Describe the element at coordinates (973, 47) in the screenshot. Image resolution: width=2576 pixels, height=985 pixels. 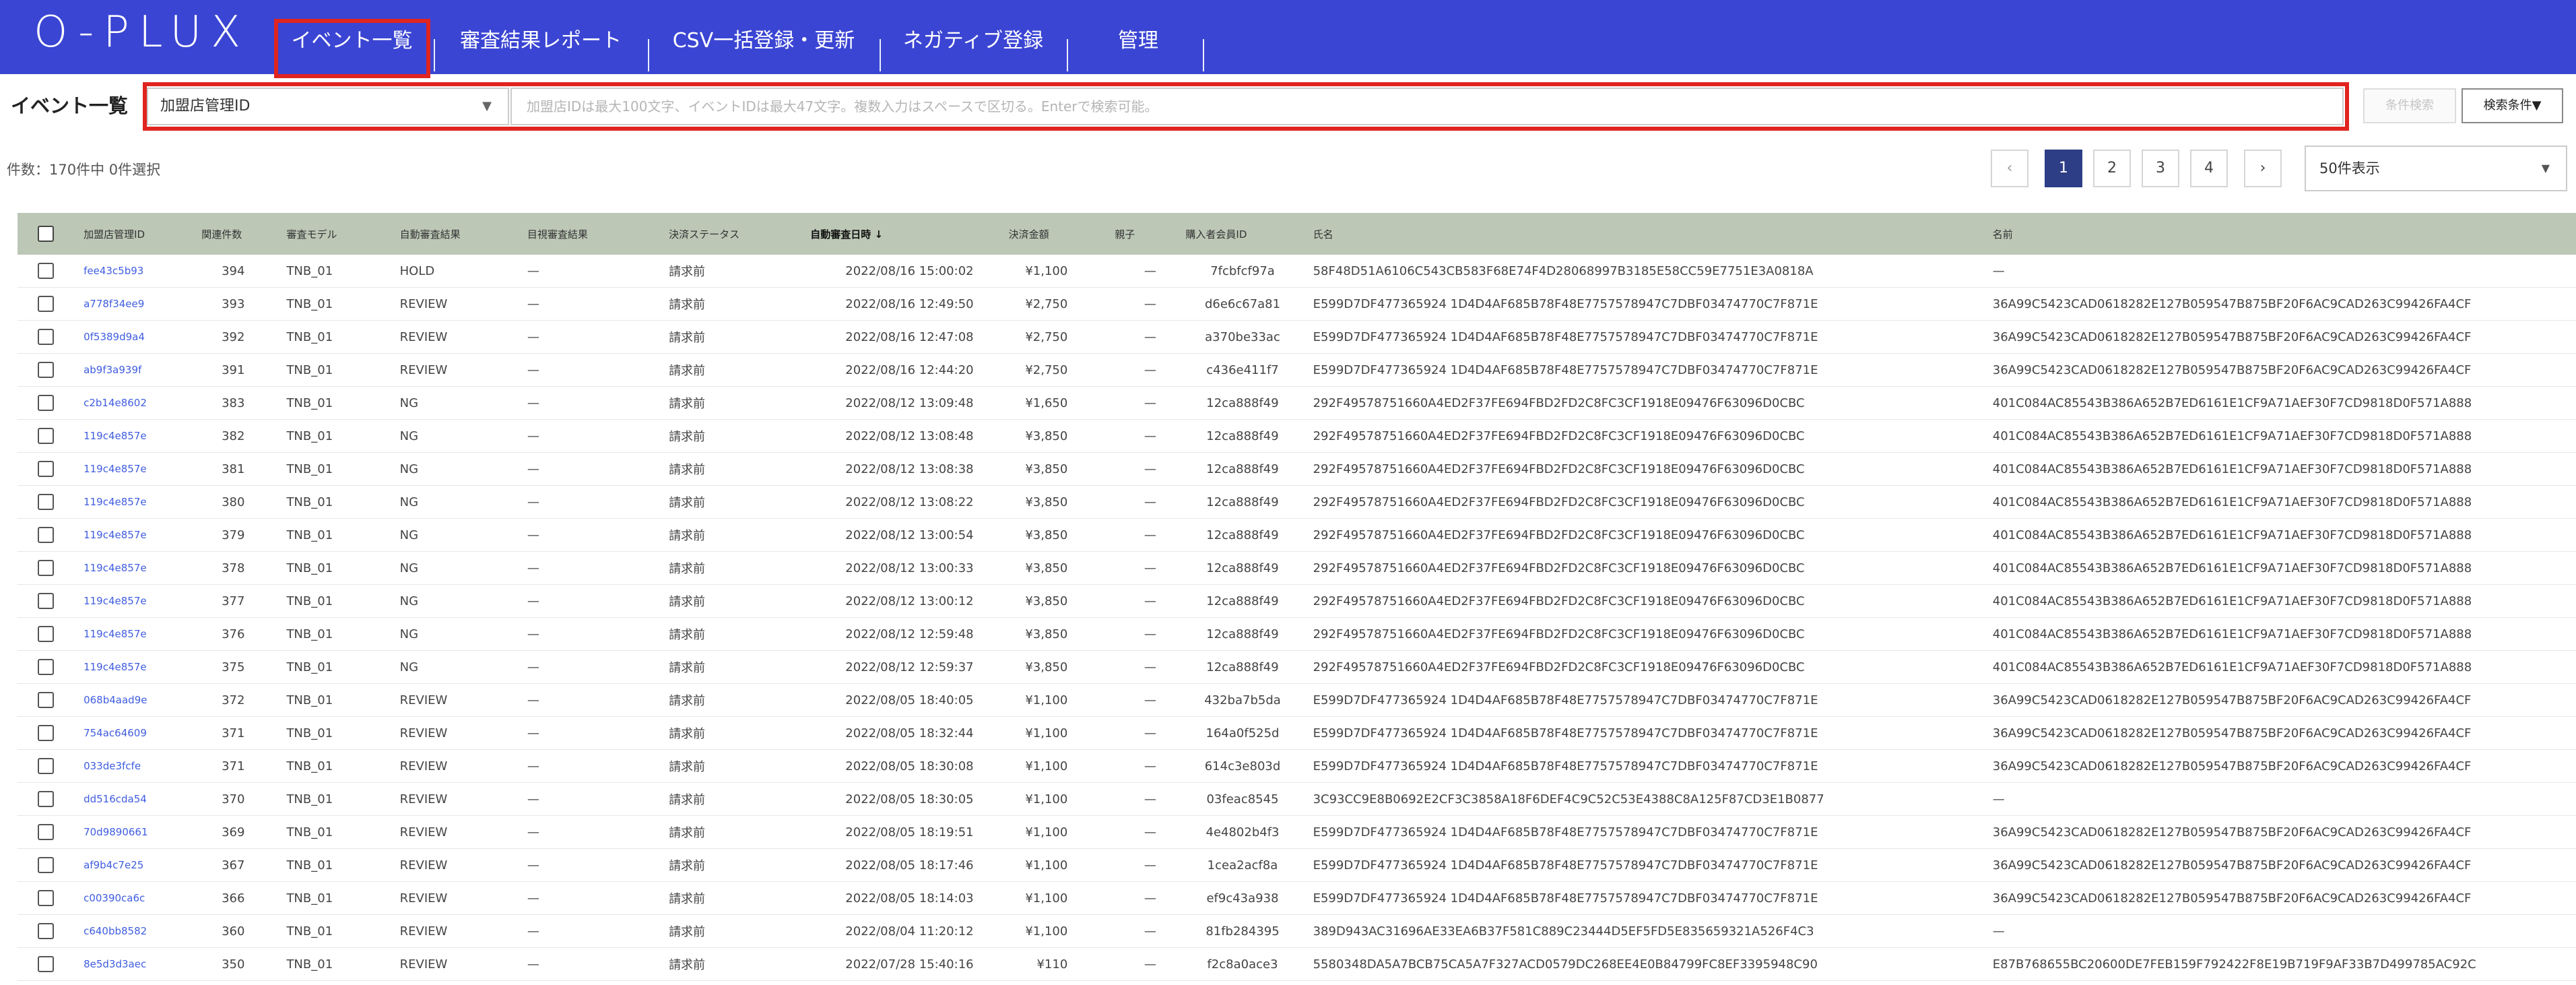
I see `nav-tab-negative-register: ネガティブ登録` at that location.